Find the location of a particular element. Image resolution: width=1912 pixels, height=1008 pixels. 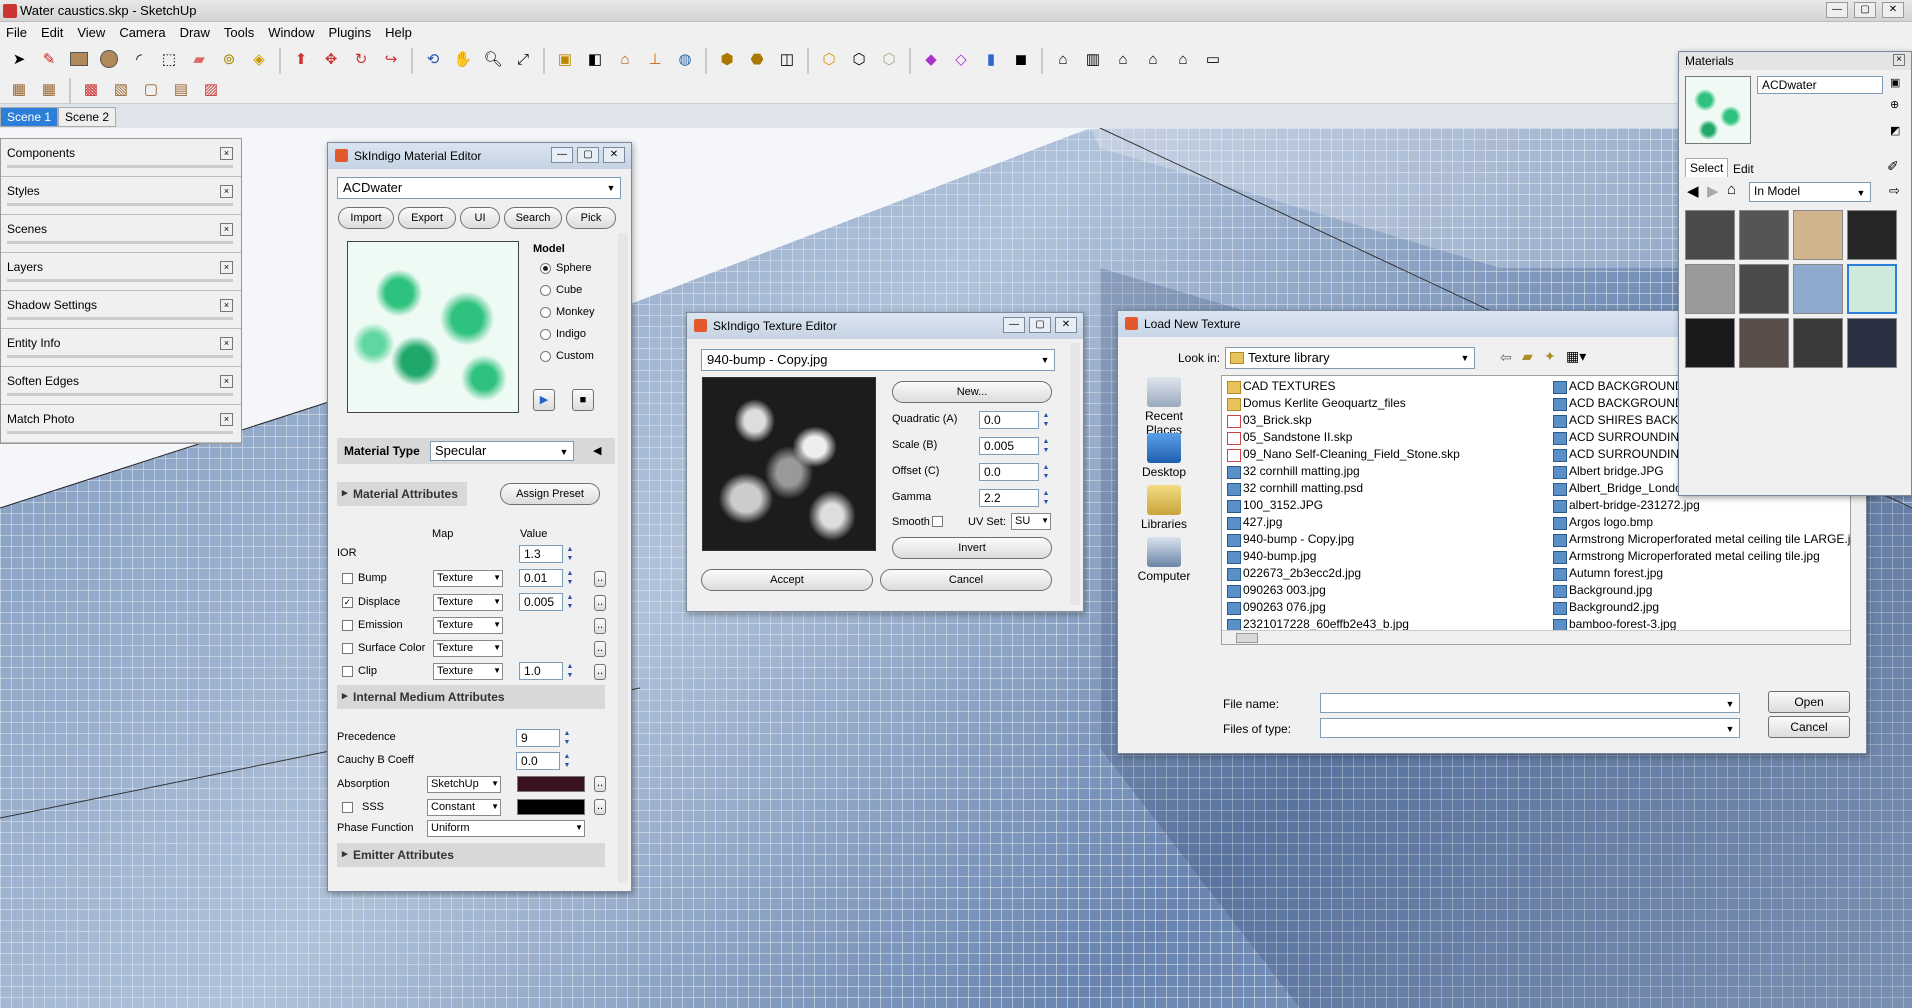

tray-panel-entity-info: Entity Info × is located at coordinates (121, 348).